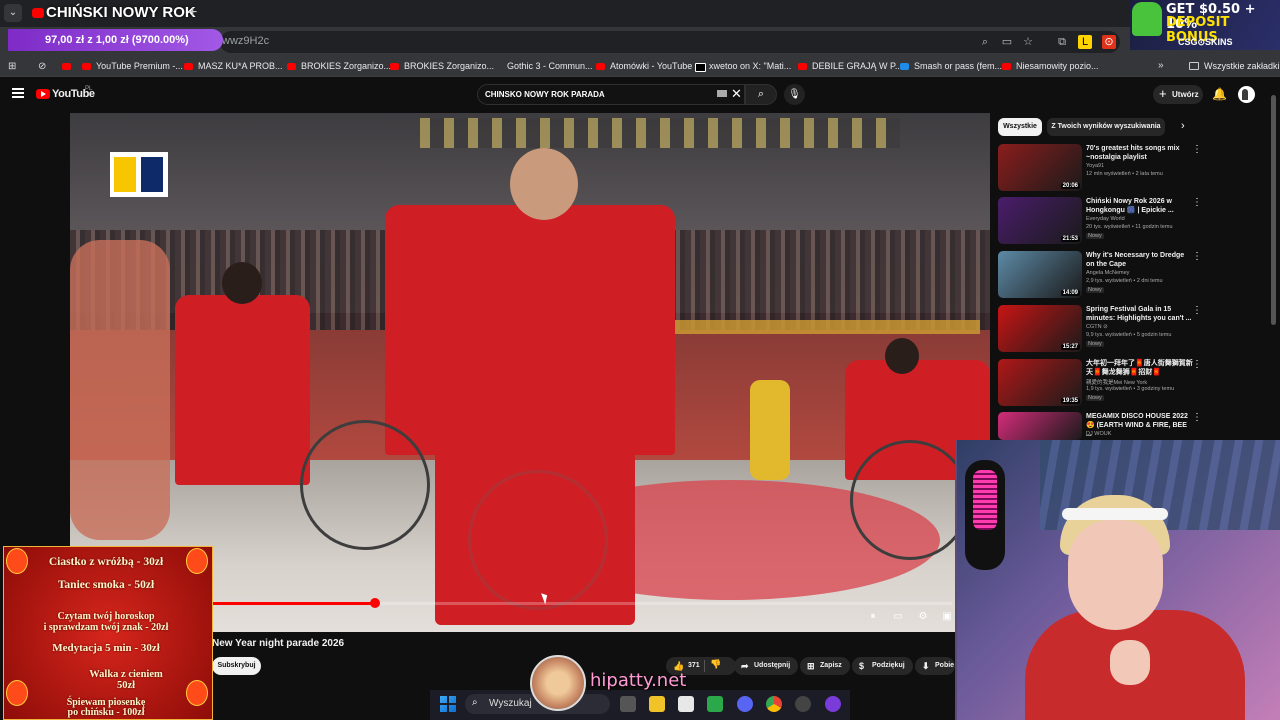 Image resolution: width=1280 pixels, height=720 pixels. I want to click on windows-start-icon, so click(448, 704).